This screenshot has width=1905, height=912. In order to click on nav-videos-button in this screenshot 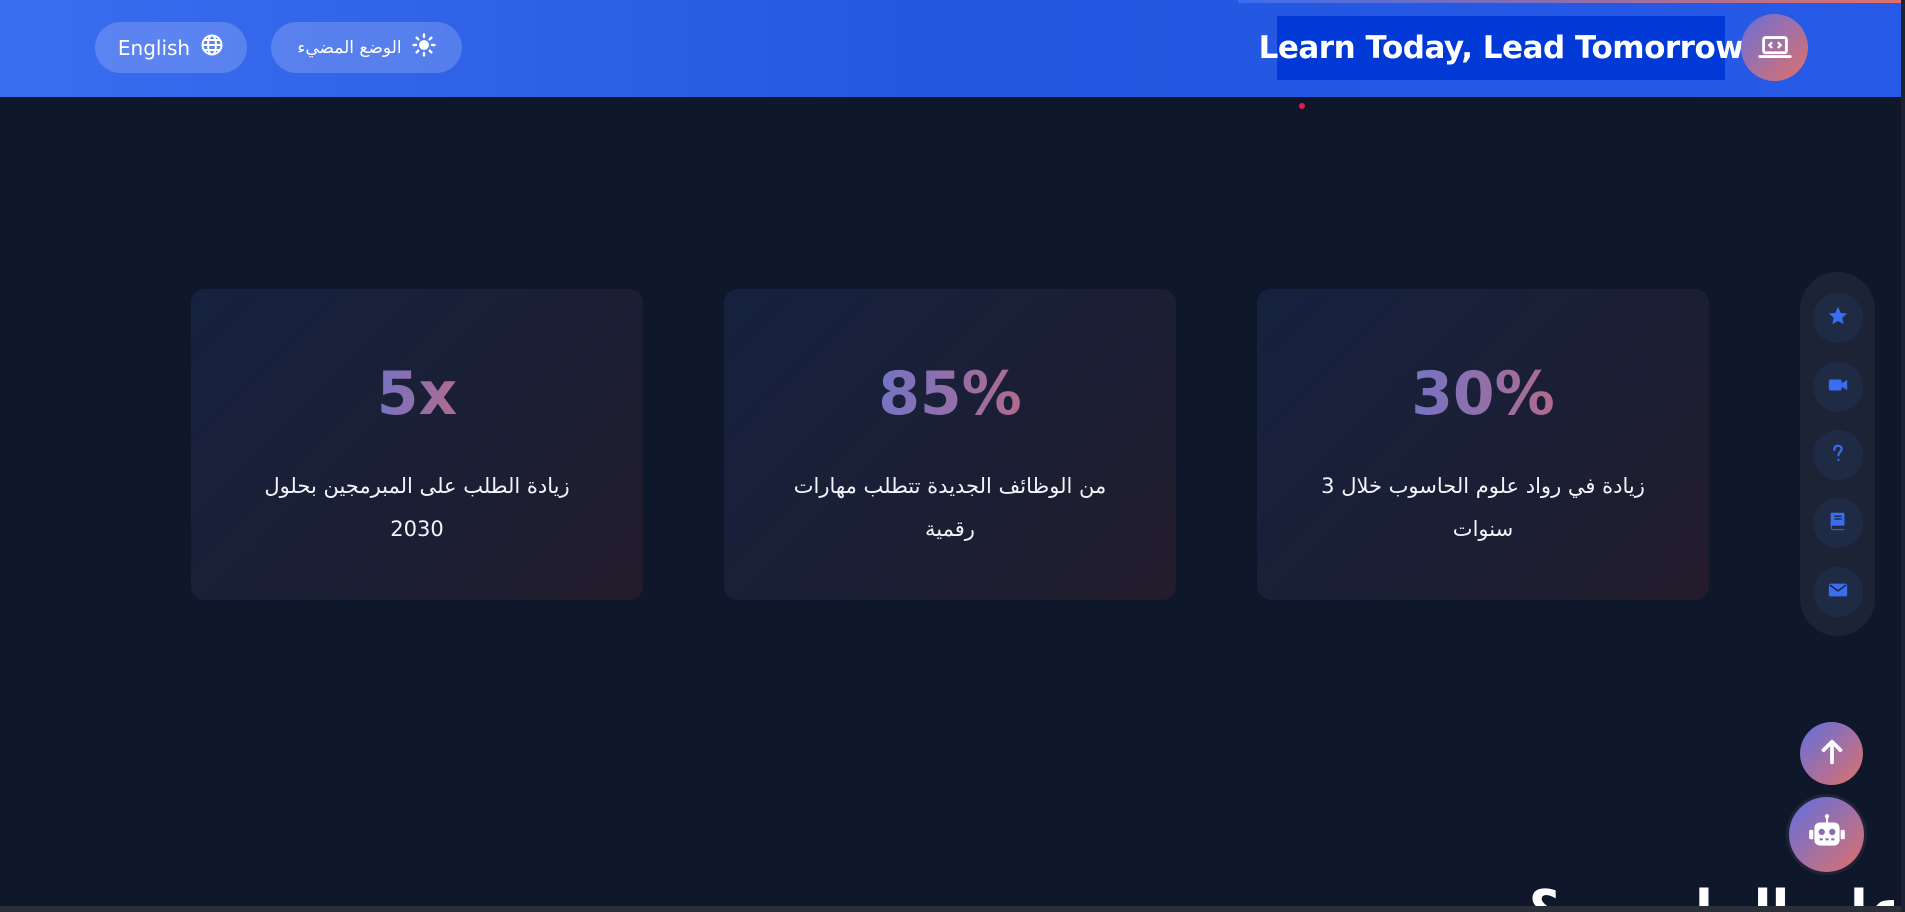, I will do `click(1838, 387)`.